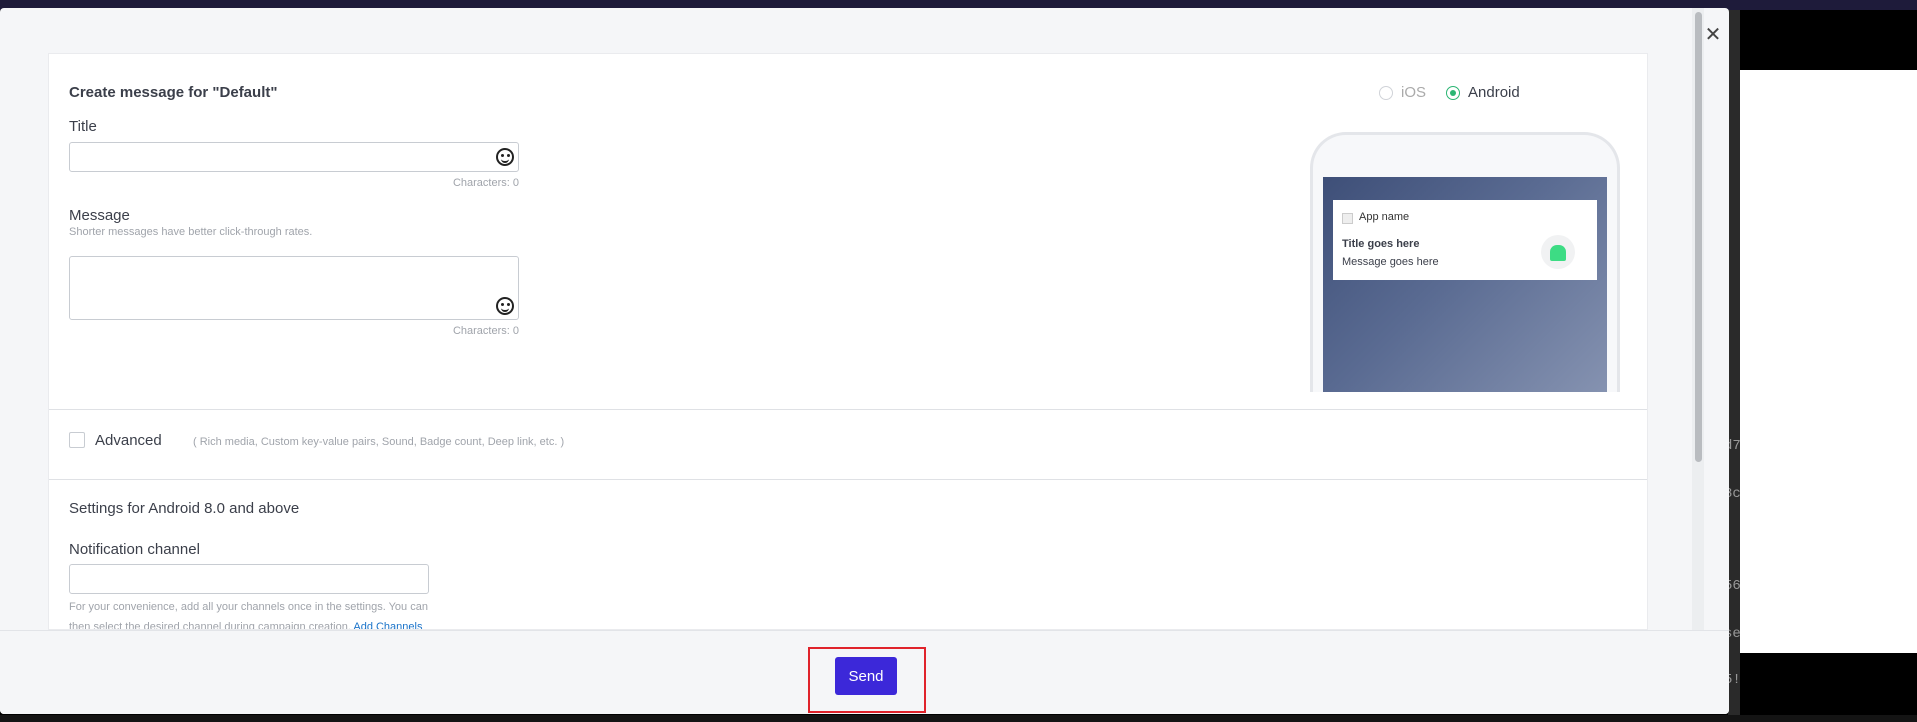 The image size is (1917, 722). I want to click on notification-channel-label: Notification channel, so click(134, 549).